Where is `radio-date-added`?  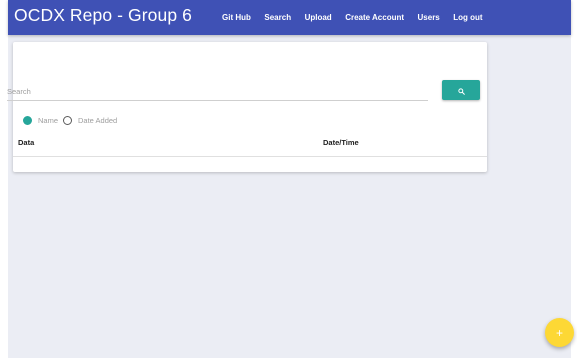
radio-date-added is located at coordinates (68, 120).